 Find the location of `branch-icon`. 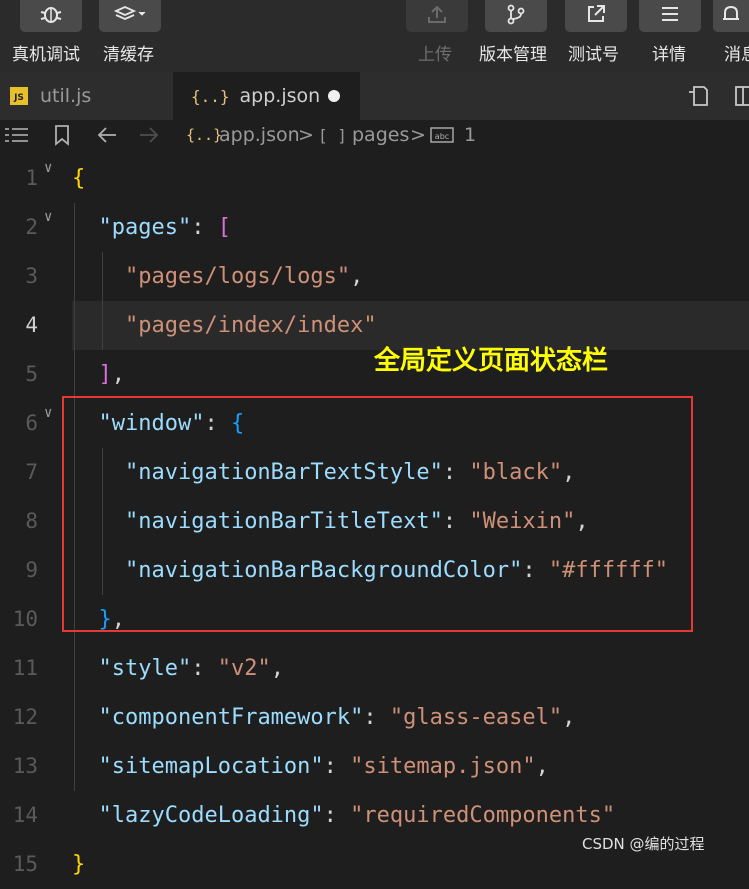

branch-icon is located at coordinates (516, 16).